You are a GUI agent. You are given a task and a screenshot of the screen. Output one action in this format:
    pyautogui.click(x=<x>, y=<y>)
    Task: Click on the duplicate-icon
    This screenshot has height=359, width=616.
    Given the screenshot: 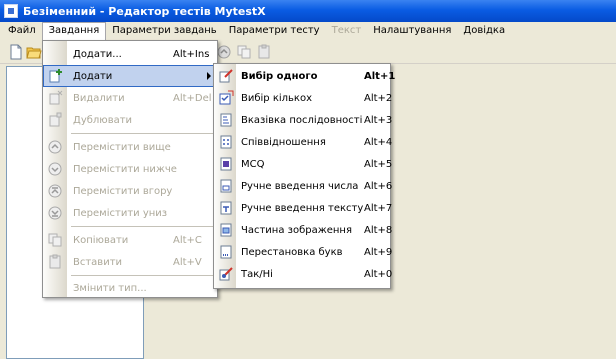 What is the action you would take?
    pyautogui.click(x=55, y=119)
    